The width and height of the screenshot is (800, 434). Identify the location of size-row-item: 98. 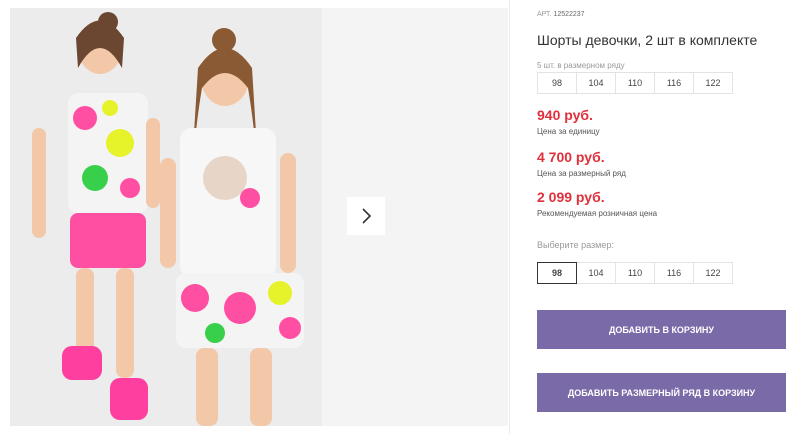
(557, 83).